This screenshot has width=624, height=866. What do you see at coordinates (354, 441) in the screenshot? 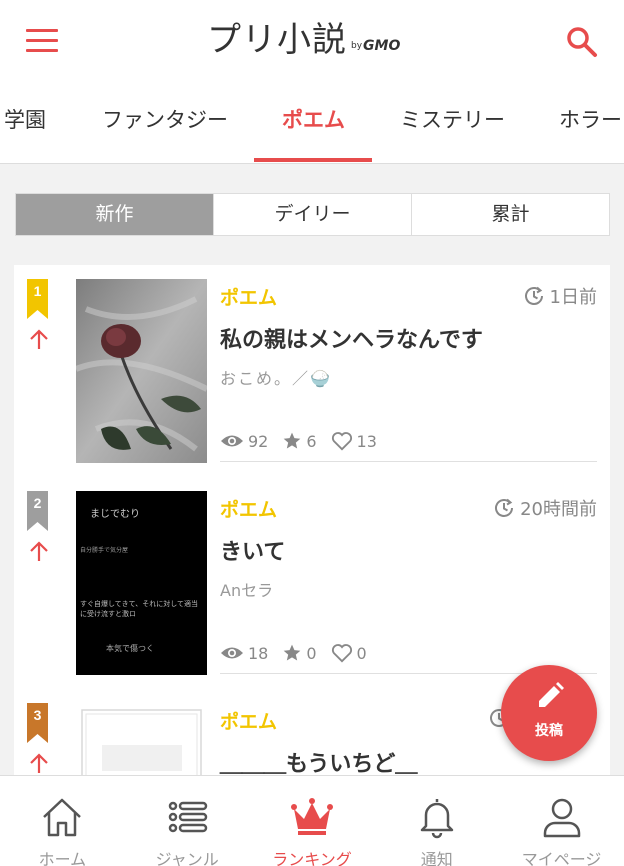
I see `heart-count: 13` at bounding box center [354, 441].